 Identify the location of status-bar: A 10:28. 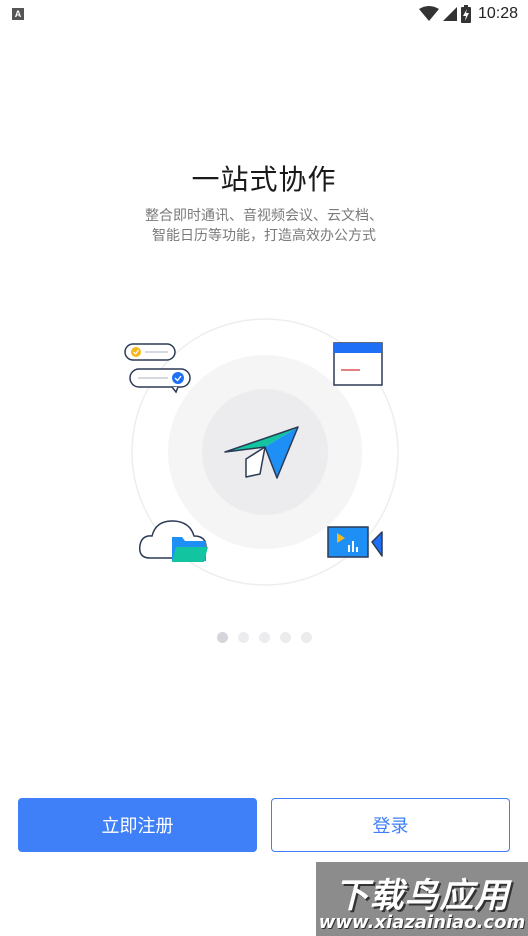
(264, 14).